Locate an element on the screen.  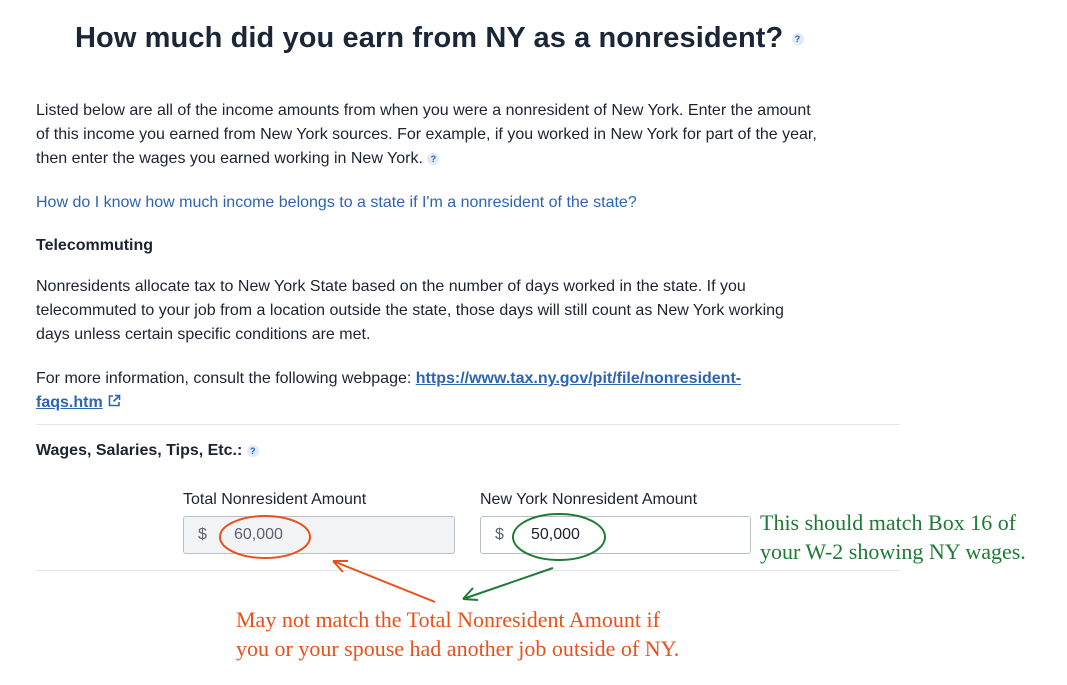
total-nonresident-input is located at coordinates (335, 535).